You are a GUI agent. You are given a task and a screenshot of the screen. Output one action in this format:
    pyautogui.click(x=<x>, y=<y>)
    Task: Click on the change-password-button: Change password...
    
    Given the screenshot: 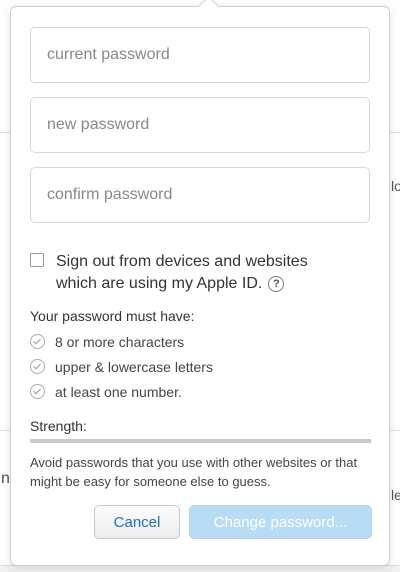 What is the action you would take?
    pyautogui.click(x=280, y=522)
    